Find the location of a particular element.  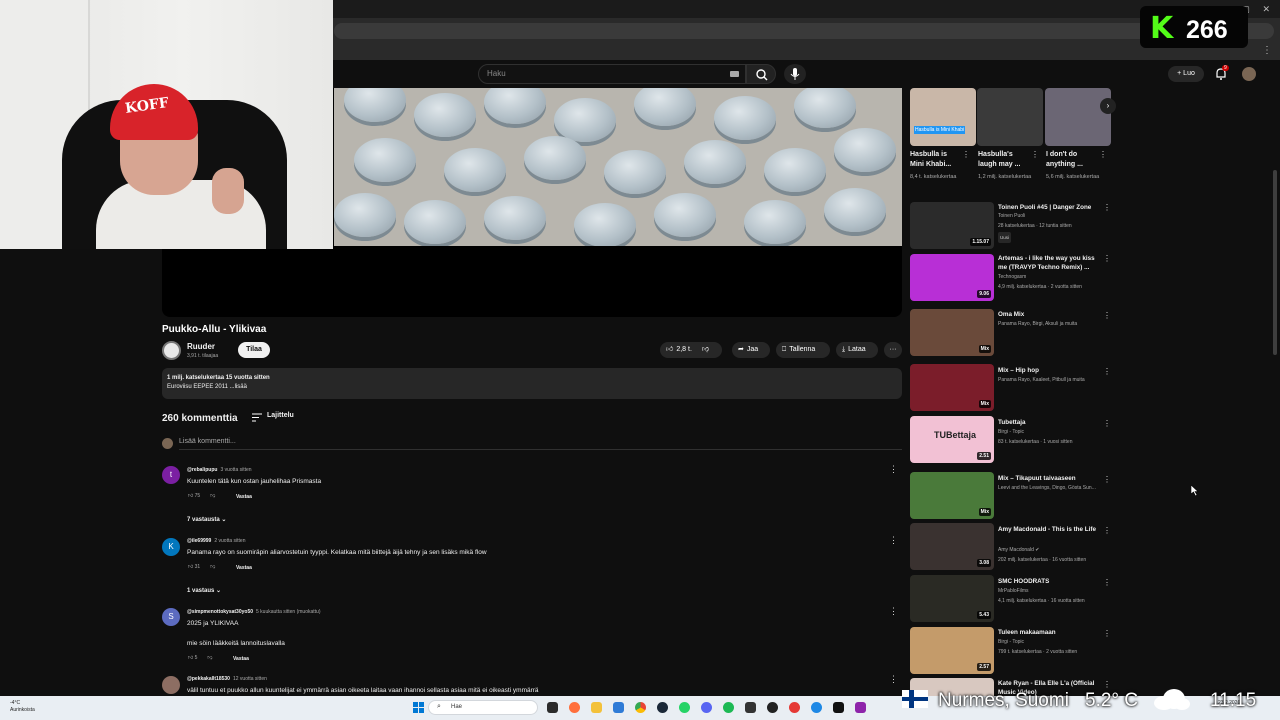

chrome-icon is located at coordinates (640, 707).